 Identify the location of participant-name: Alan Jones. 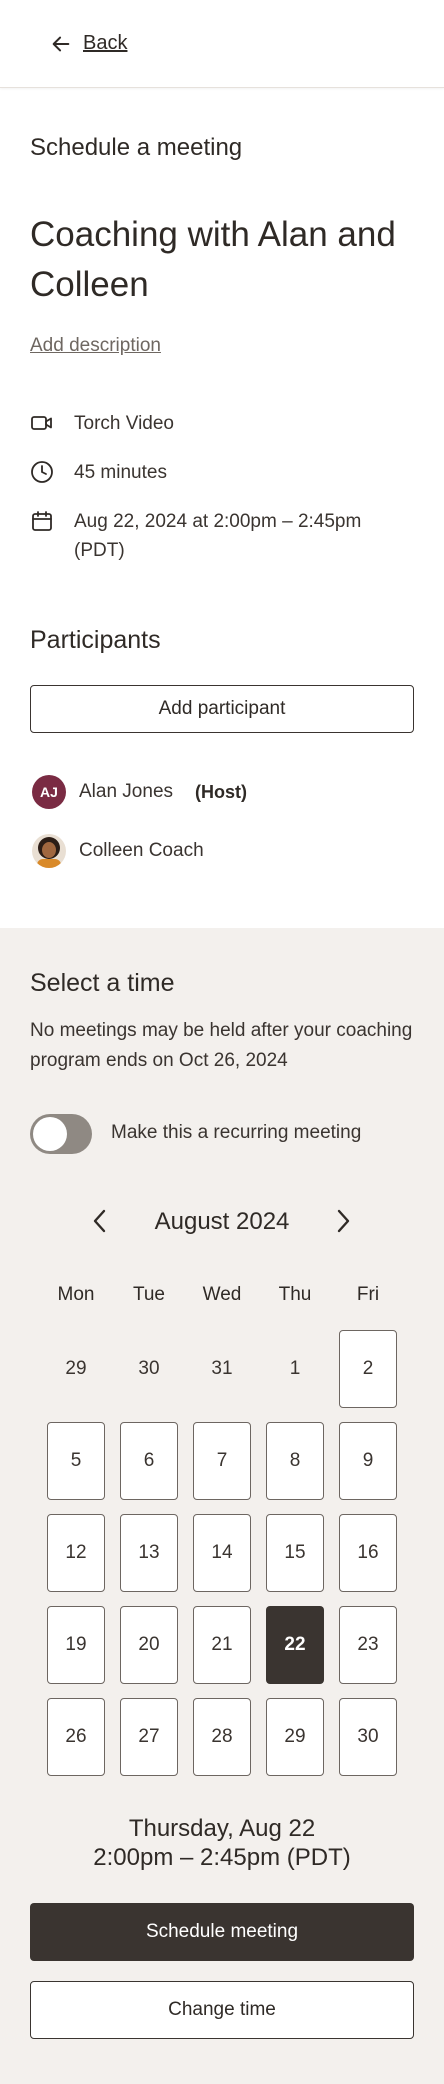
(126, 791).